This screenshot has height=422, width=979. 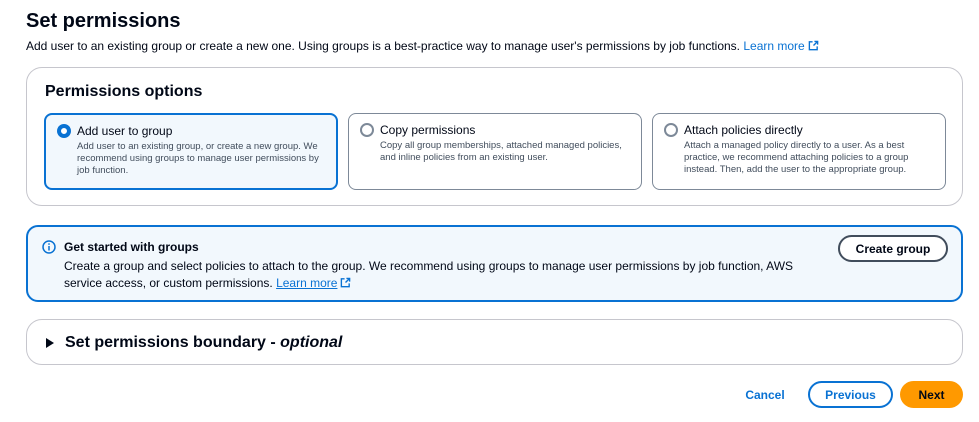 I want to click on option-label: Attach policies directly, so click(x=743, y=130).